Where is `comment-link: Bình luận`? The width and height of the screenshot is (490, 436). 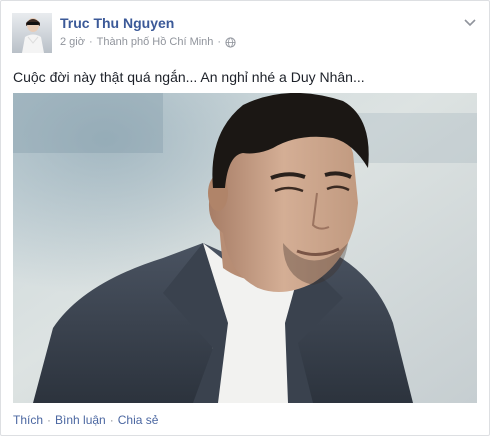
comment-link: Bình luận is located at coordinates (80, 420).